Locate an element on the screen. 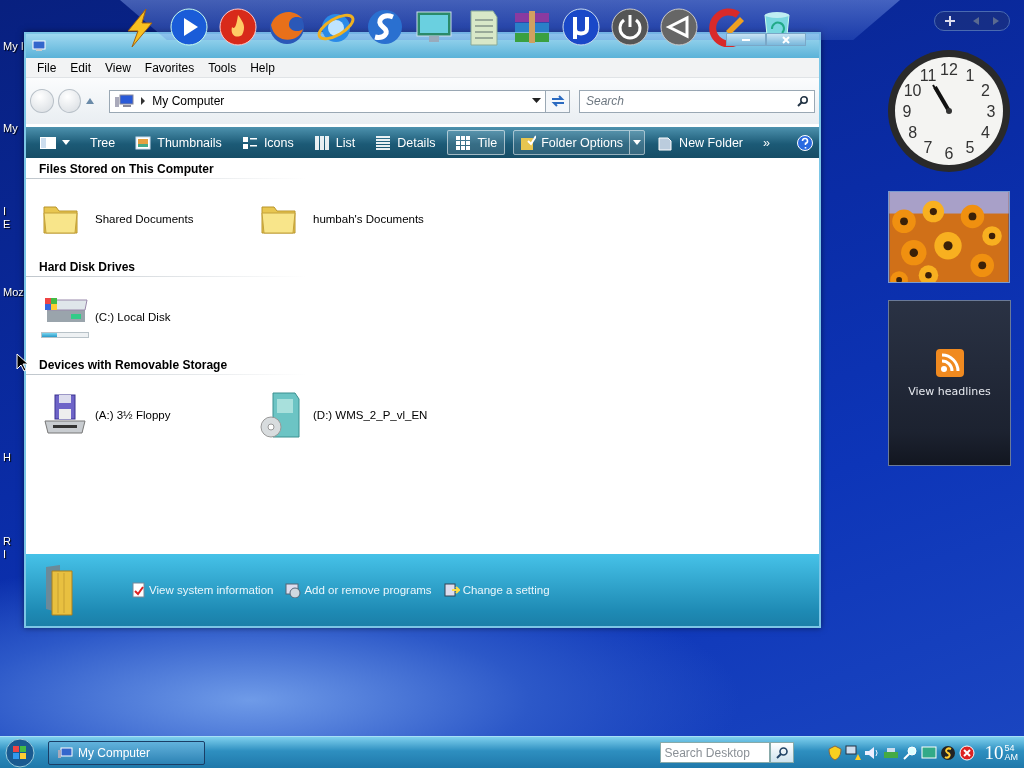  up-icon is located at coordinates (90, 101).